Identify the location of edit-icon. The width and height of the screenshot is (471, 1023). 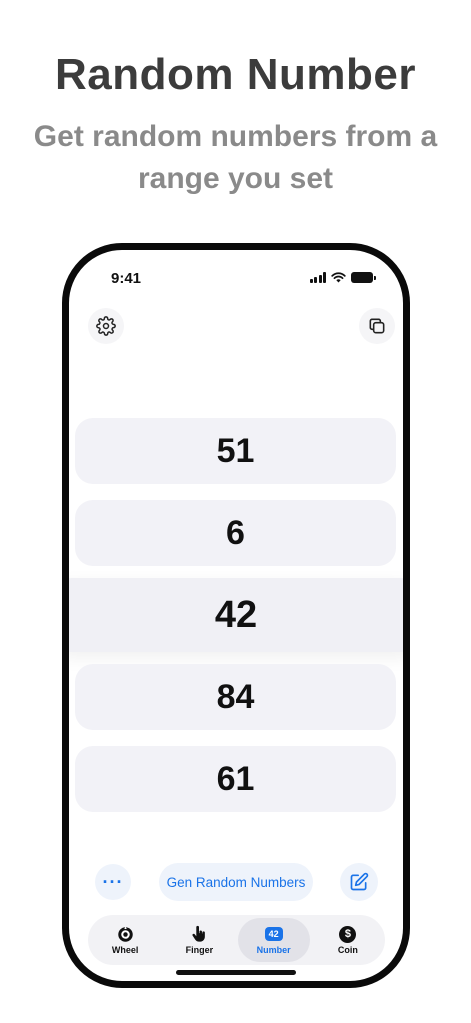
(359, 881).